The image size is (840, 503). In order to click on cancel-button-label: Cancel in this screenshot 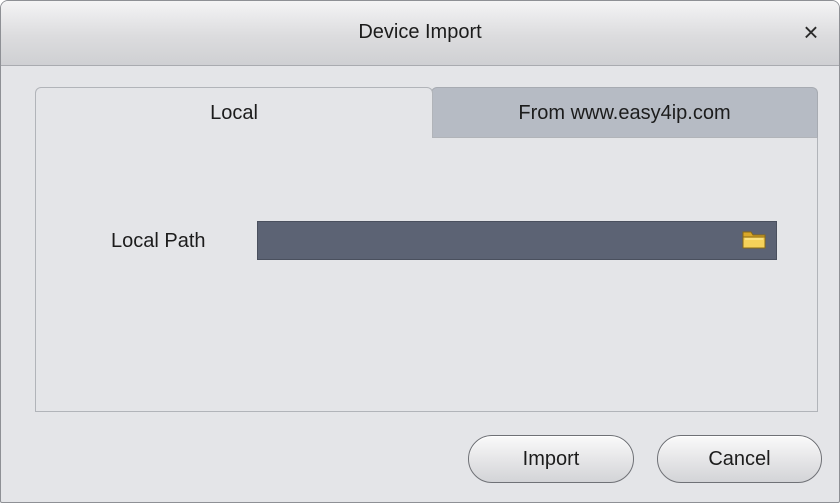, I will do `click(739, 459)`.